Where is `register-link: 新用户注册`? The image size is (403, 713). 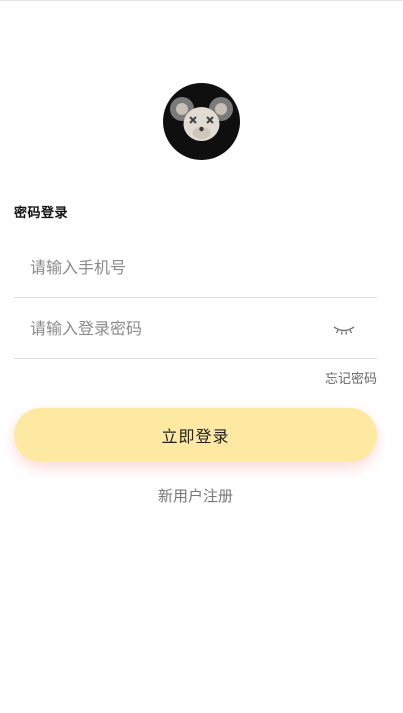
register-link: 新用户注册 is located at coordinates (195, 495).